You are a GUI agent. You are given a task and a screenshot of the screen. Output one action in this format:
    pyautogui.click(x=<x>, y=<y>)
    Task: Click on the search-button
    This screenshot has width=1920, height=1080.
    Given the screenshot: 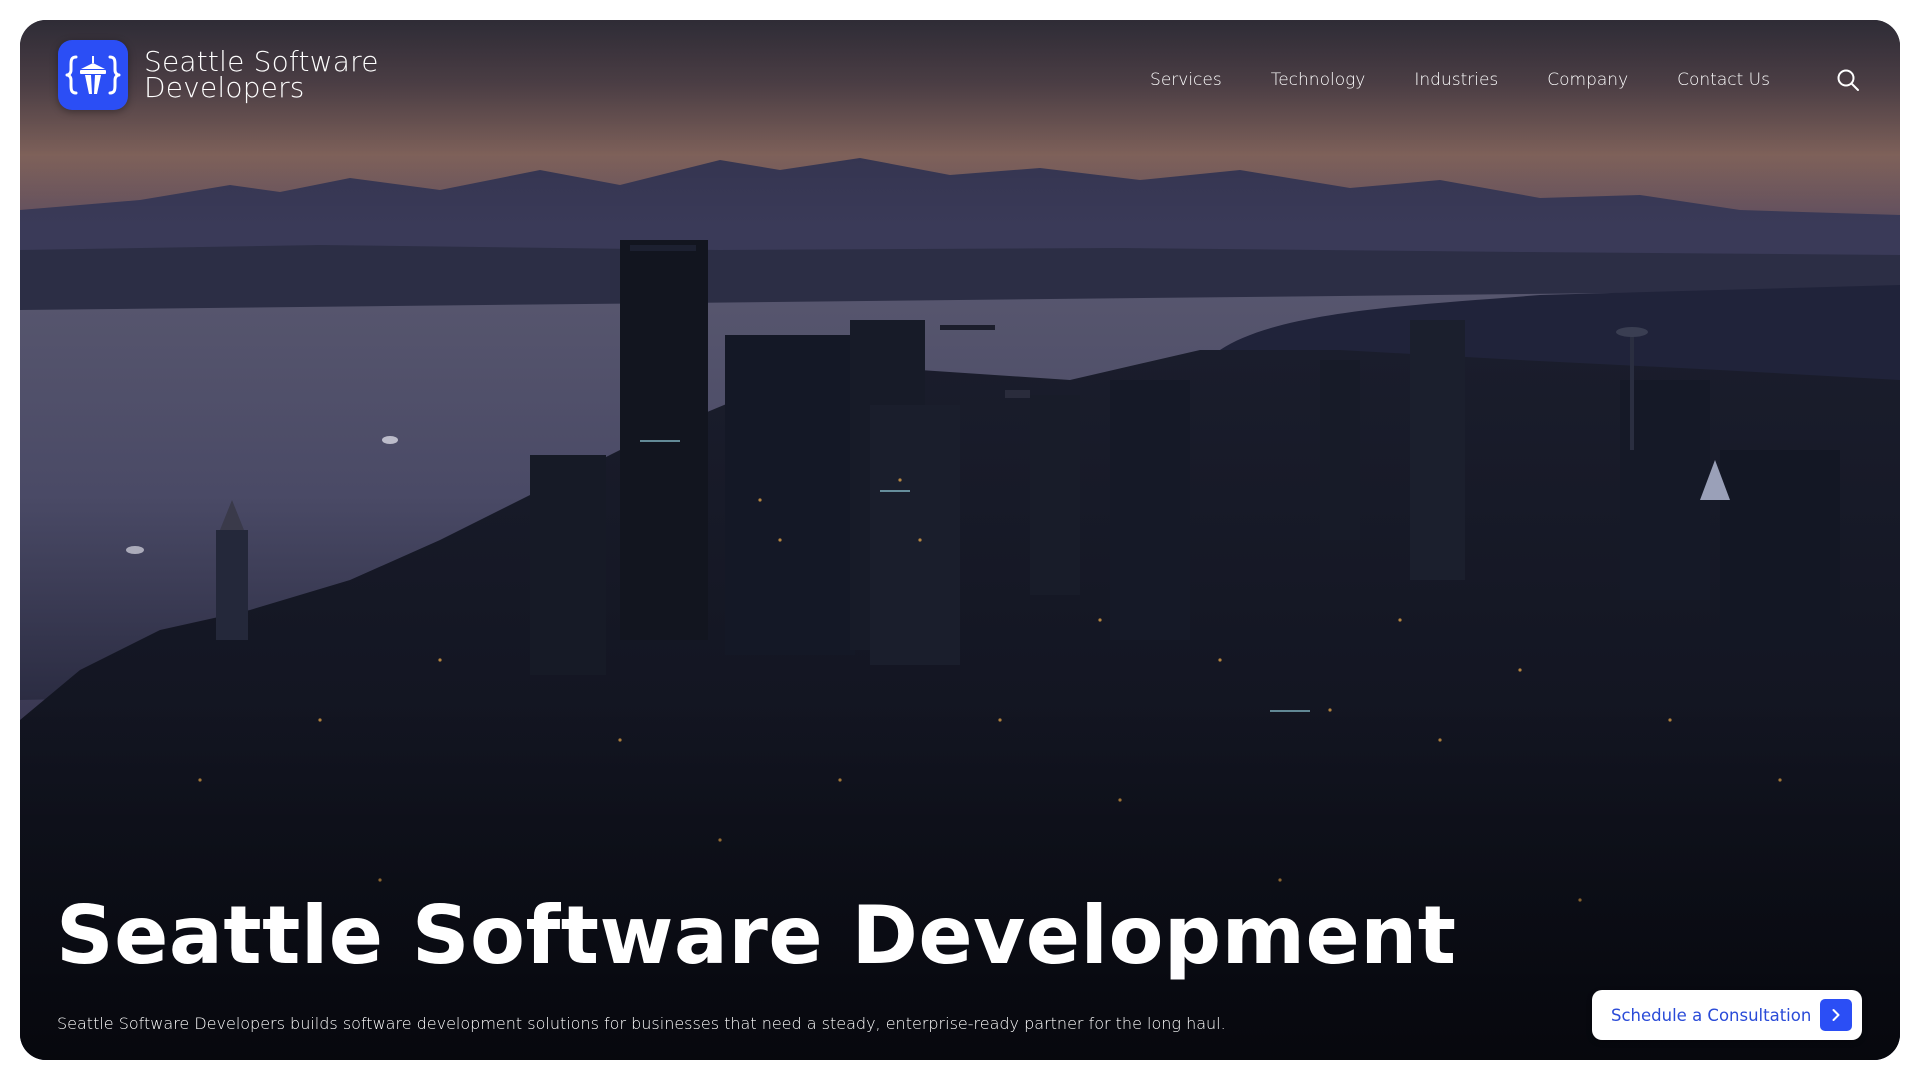 What is the action you would take?
    pyautogui.click(x=1848, y=80)
    